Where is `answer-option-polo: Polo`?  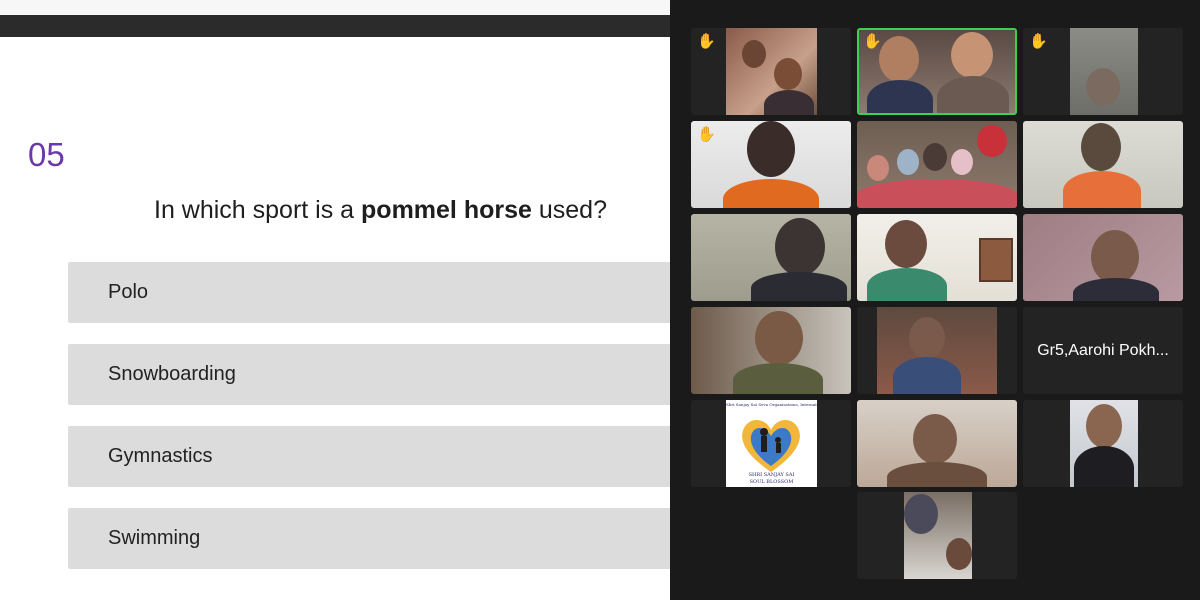 answer-option-polo: Polo is located at coordinates (369, 292).